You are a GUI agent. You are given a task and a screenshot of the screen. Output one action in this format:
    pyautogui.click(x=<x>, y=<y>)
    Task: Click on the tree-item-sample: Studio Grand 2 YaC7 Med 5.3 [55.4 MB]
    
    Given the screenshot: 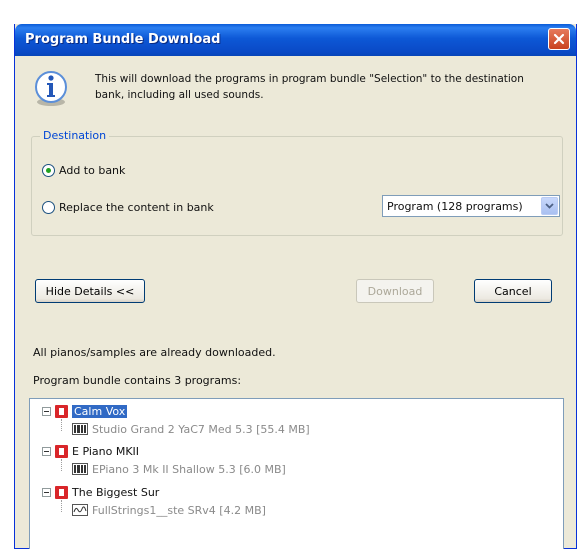 What is the action you would take?
    pyautogui.click(x=191, y=429)
    